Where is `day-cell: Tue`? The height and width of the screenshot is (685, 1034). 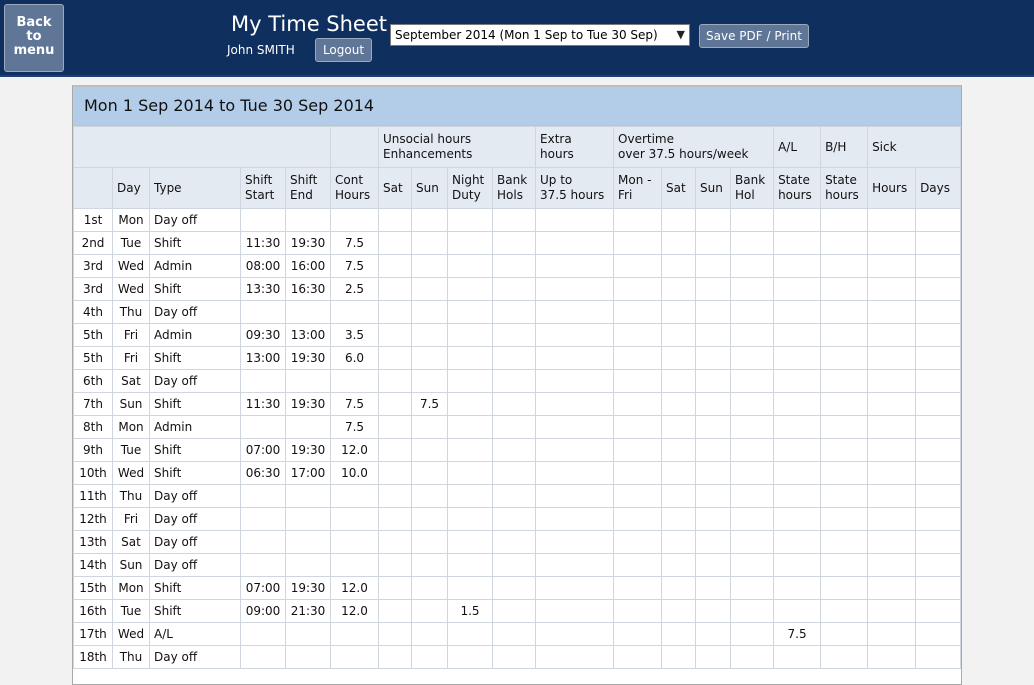
day-cell: Tue is located at coordinates (131, 611).